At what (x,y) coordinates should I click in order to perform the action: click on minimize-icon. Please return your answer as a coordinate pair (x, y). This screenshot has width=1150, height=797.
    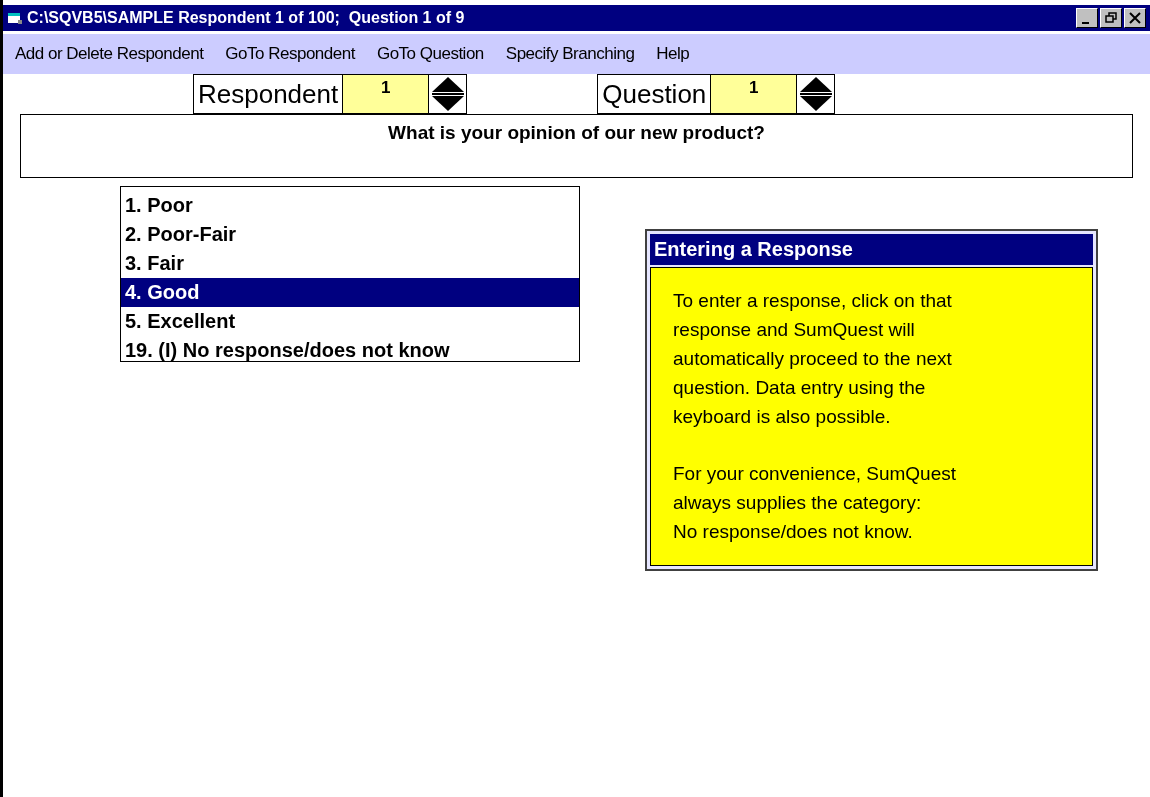
    Looking at the image, I should click on (1085, 23).